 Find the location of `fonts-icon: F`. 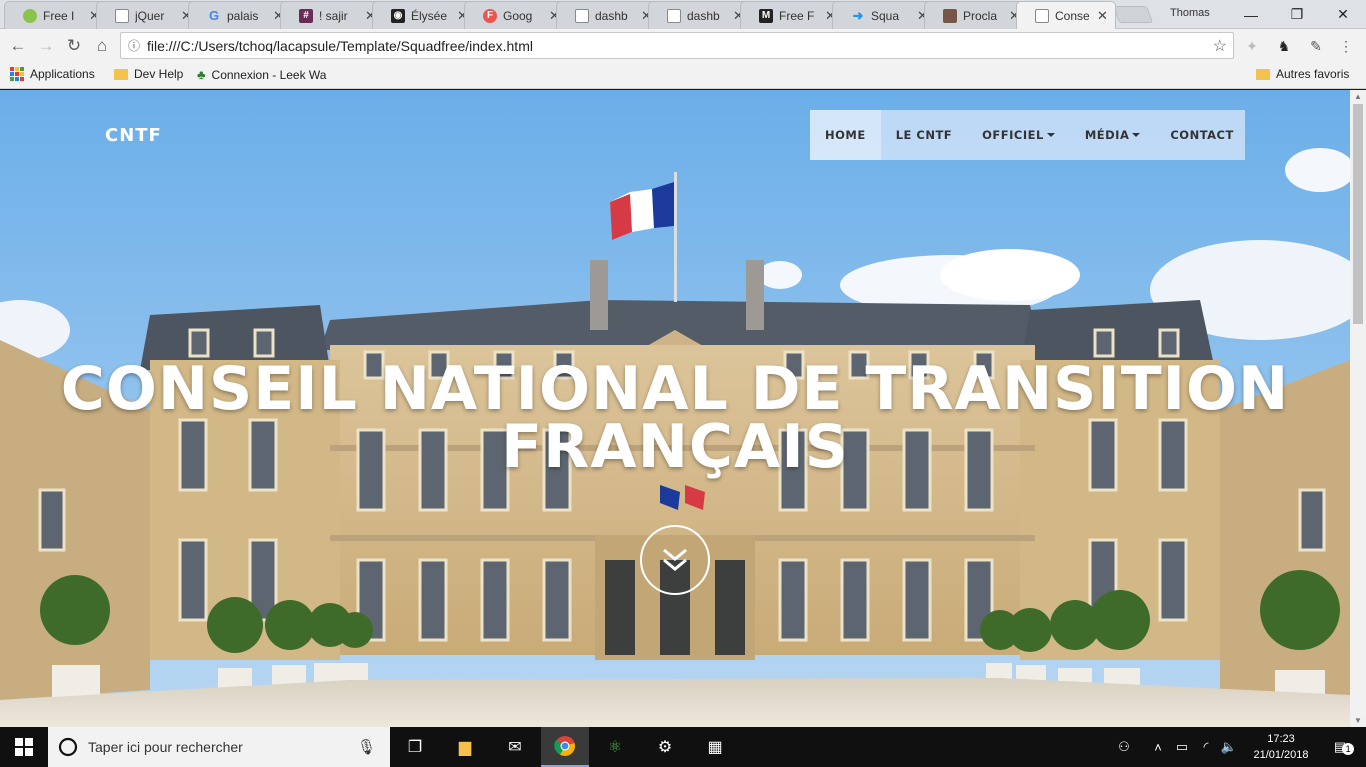

fonts-icon: F is located at coordinates (490, 15).